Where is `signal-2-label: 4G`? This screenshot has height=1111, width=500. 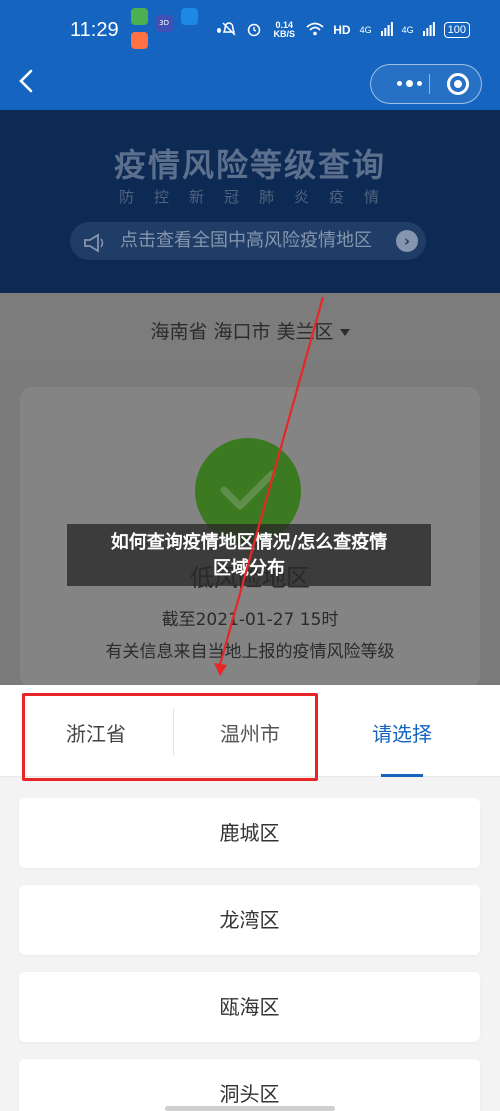 signal-2-label: 4G is located at coordinates (407, 30).